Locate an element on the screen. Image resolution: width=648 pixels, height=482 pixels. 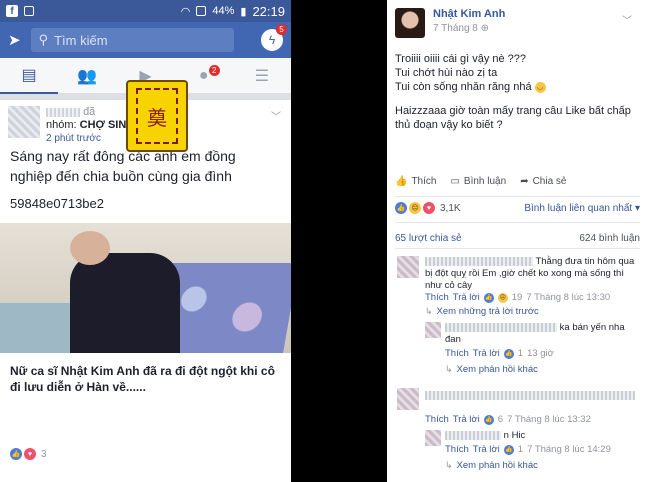
post-line: Tui còn sống nhăn răng nhá ◡ is located at coordinates (517, 87).